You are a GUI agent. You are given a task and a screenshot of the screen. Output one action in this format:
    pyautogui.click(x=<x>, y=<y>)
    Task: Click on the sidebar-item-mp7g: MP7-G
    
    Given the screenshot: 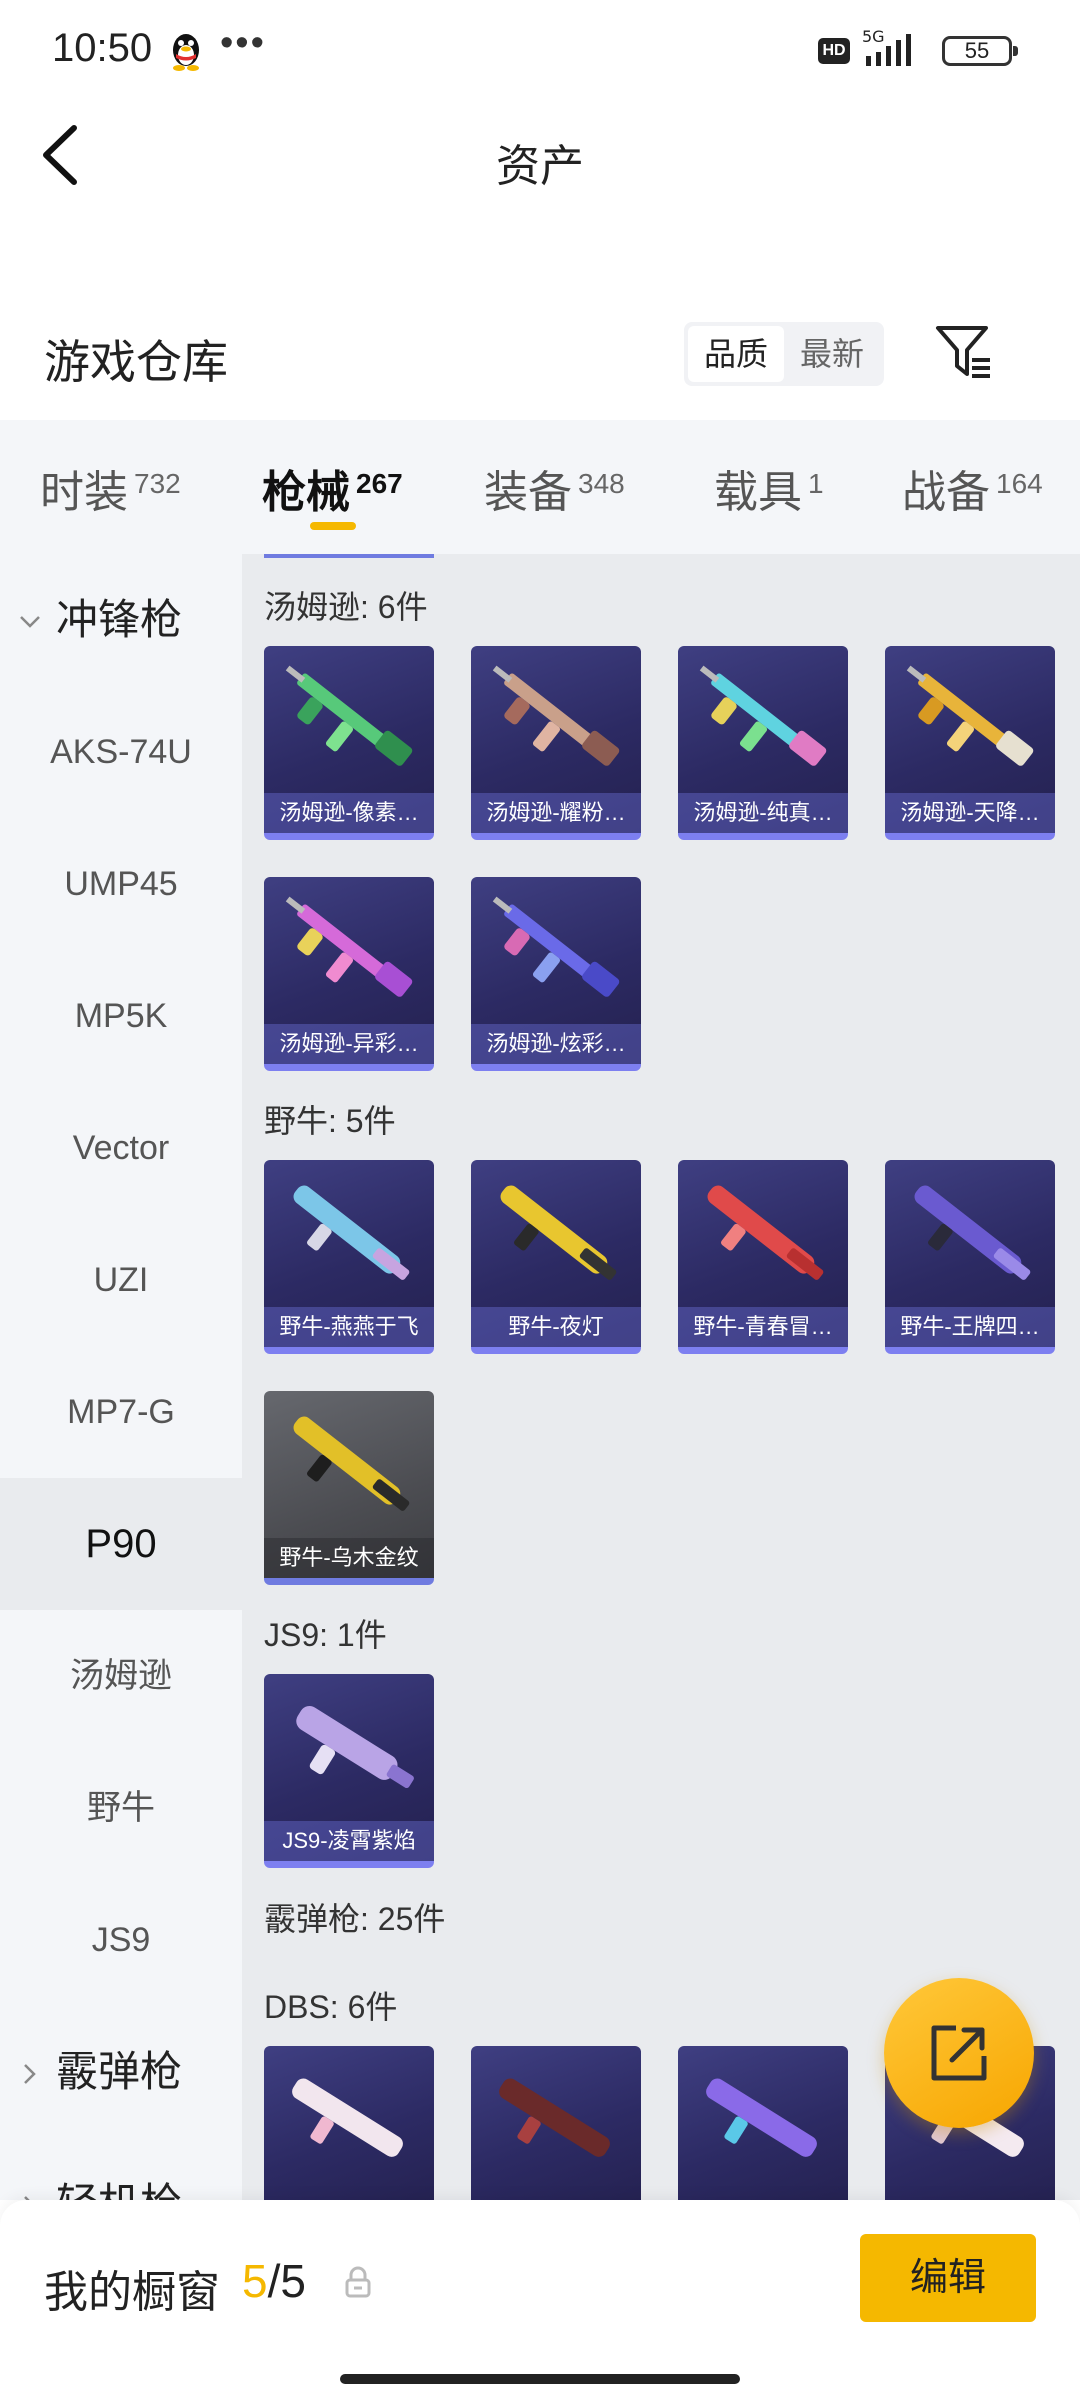 What is the action you would take?
    pyautogui.click(x=121, y=1412)
    